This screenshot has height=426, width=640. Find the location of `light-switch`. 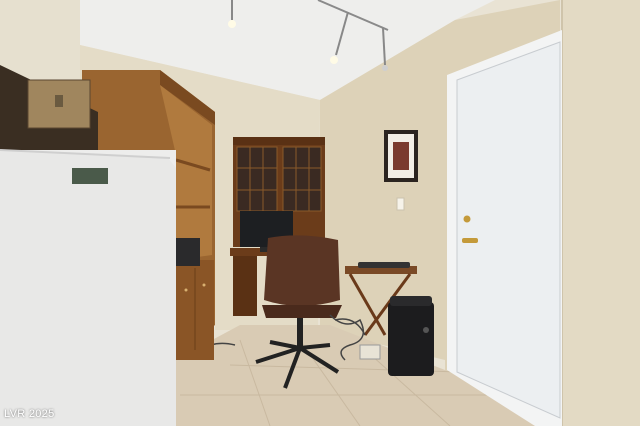

light-switch is located at coordinates (400, 204).